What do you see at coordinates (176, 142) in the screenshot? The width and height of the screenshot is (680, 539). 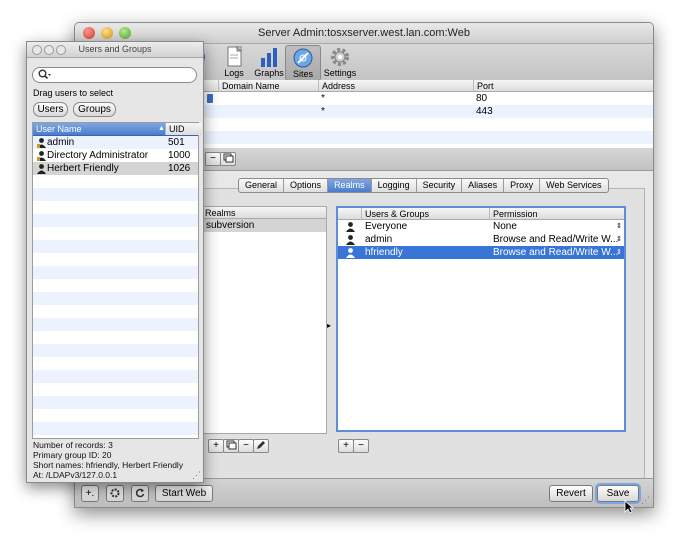 I see `user-uid: 501` at bounding box center [176, 142].